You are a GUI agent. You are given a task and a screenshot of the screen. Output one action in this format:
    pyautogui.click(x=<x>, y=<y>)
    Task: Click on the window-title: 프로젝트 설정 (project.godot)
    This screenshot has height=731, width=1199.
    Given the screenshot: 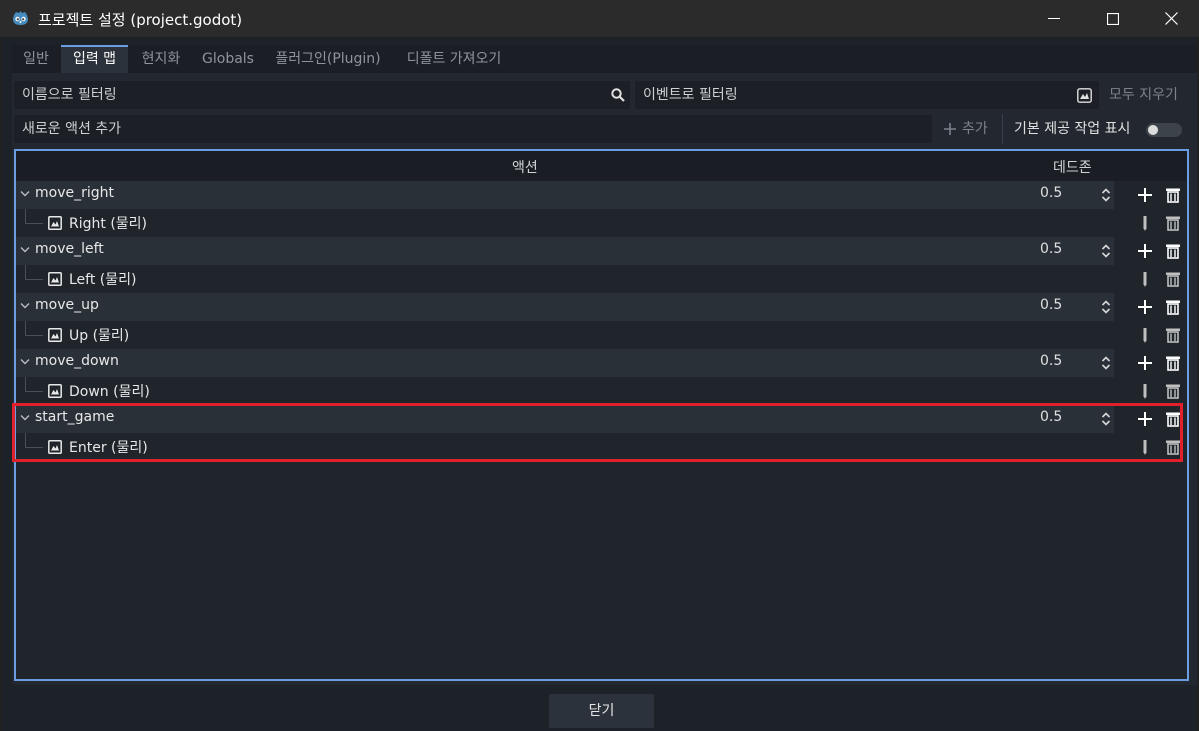 What is the action you would take?
    pyautogui.click(x=140, y=20)
    